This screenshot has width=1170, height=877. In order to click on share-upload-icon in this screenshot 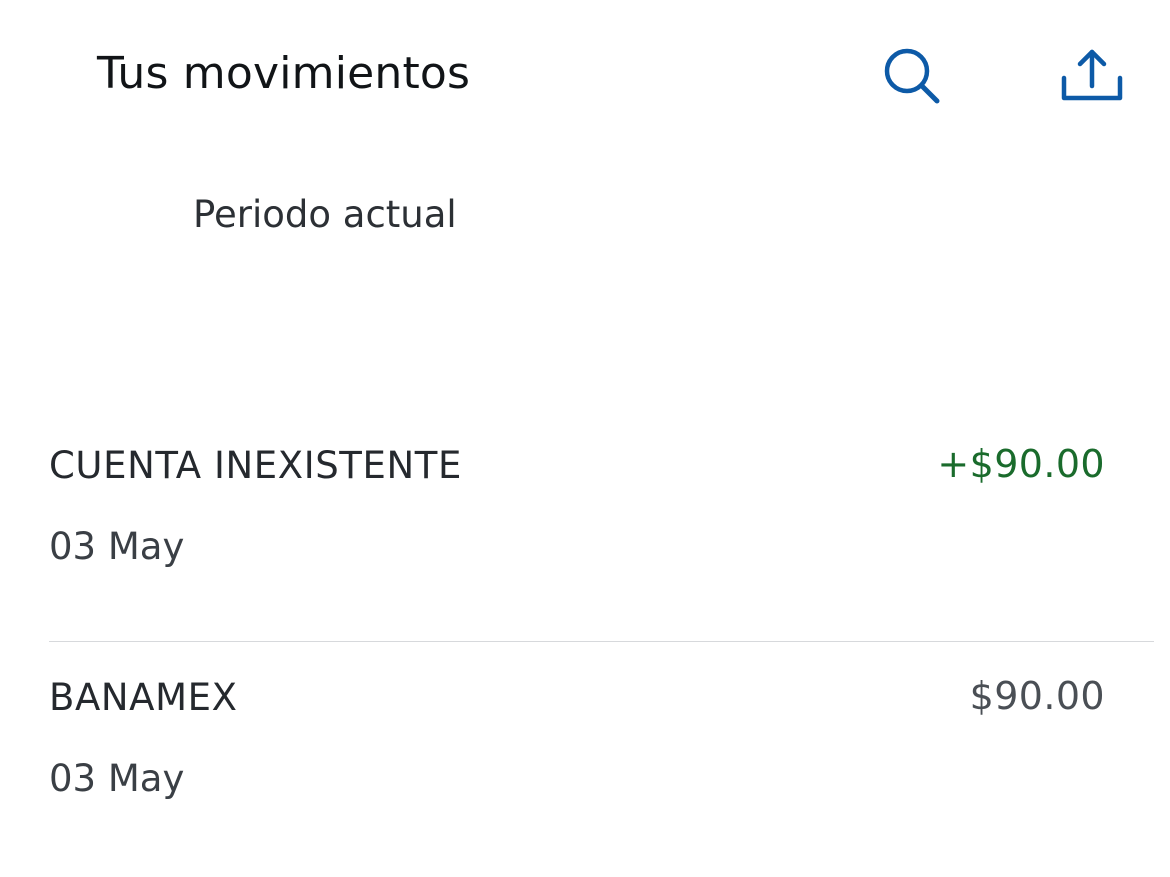, I will do `click(1092, 75)`.